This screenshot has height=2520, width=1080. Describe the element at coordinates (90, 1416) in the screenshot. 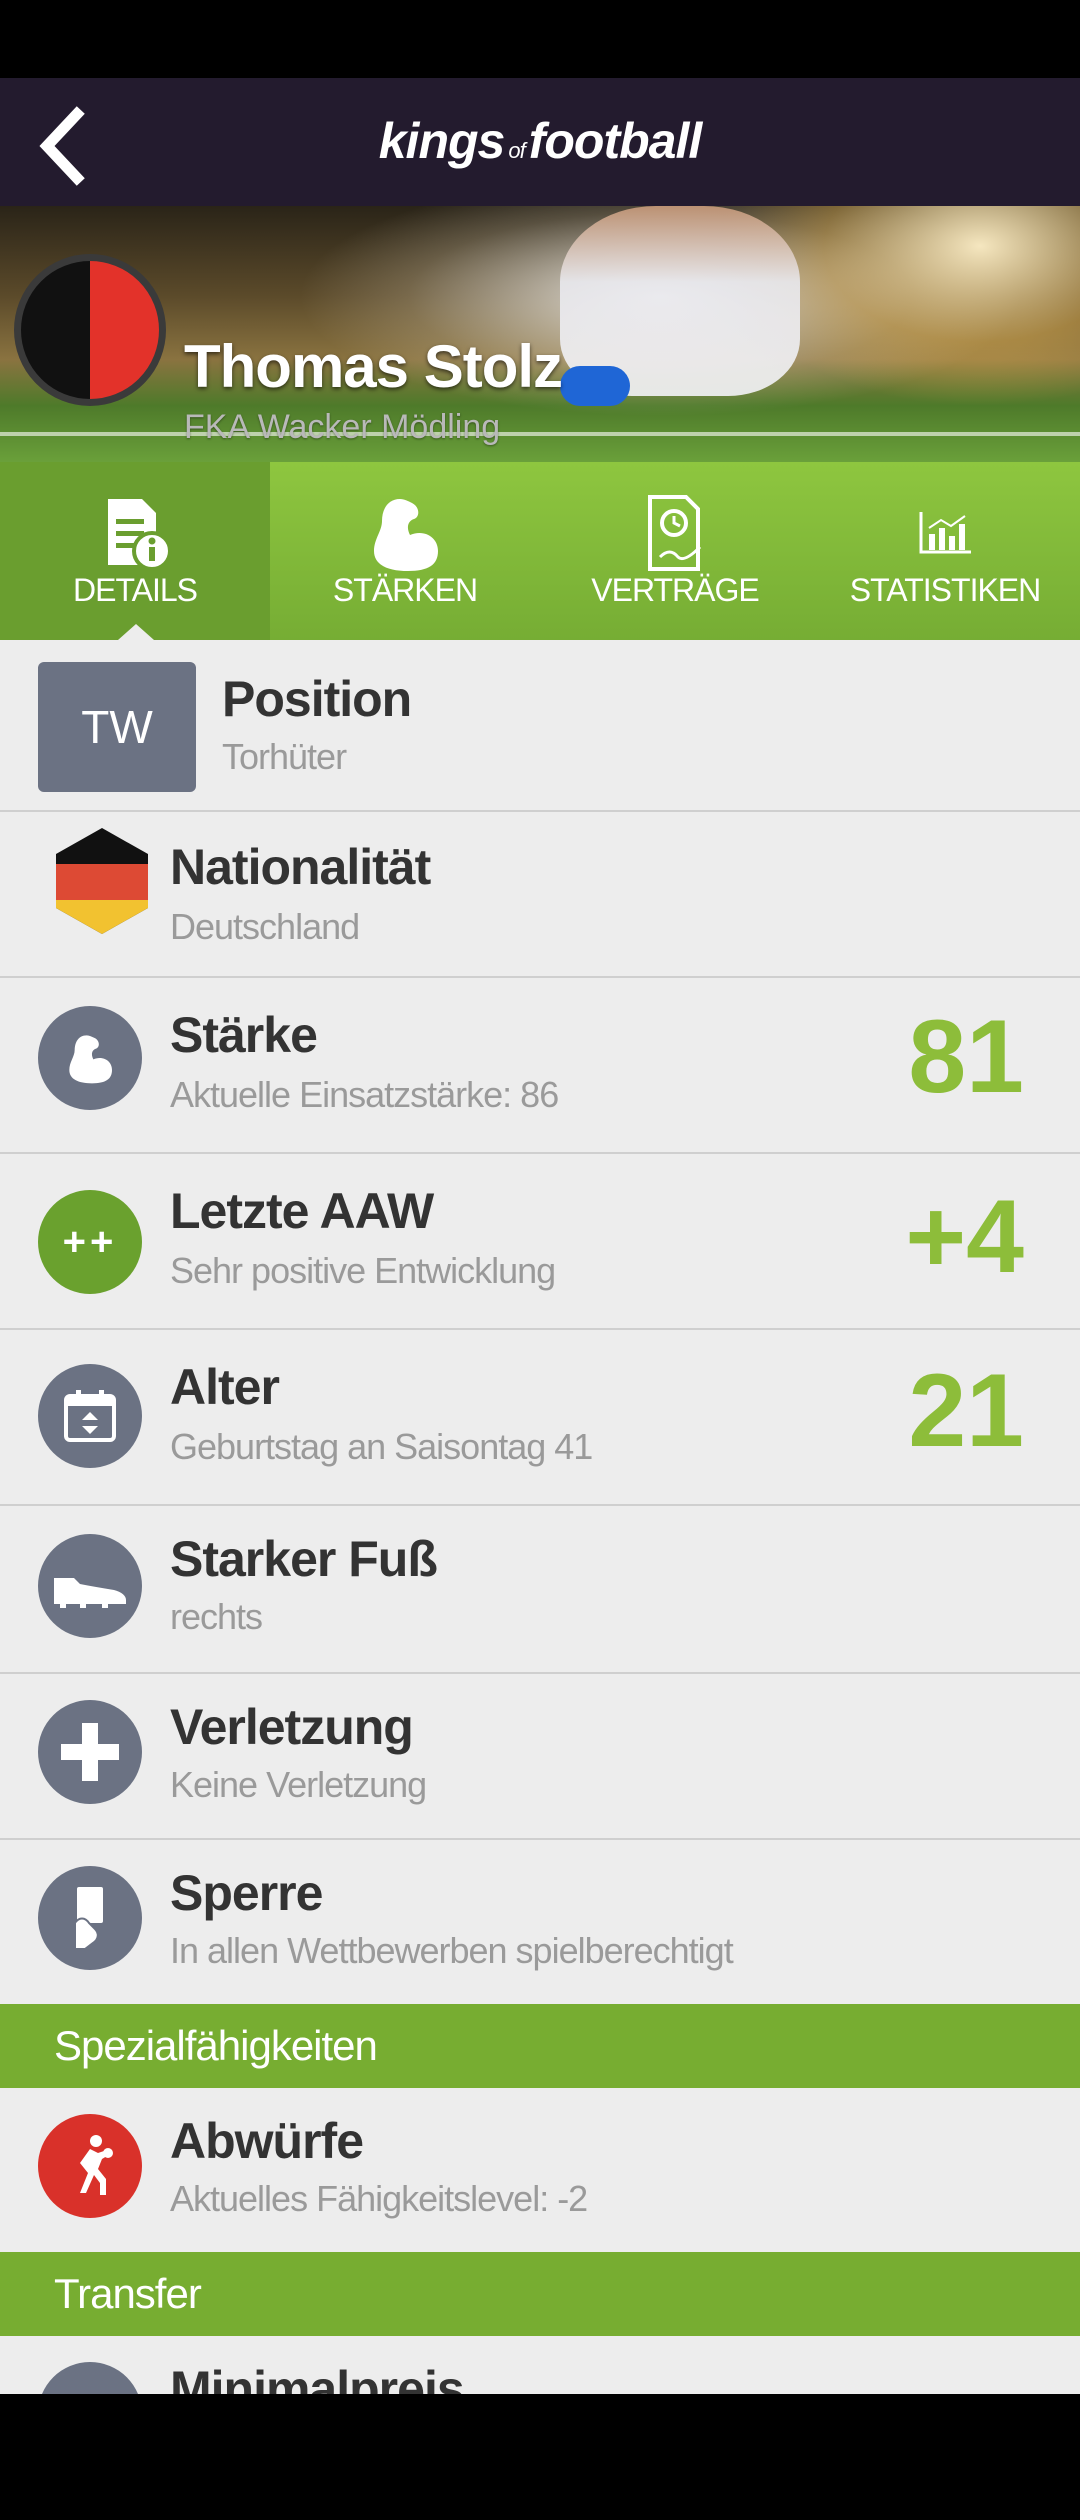

I see `calendar-icon` at that location.